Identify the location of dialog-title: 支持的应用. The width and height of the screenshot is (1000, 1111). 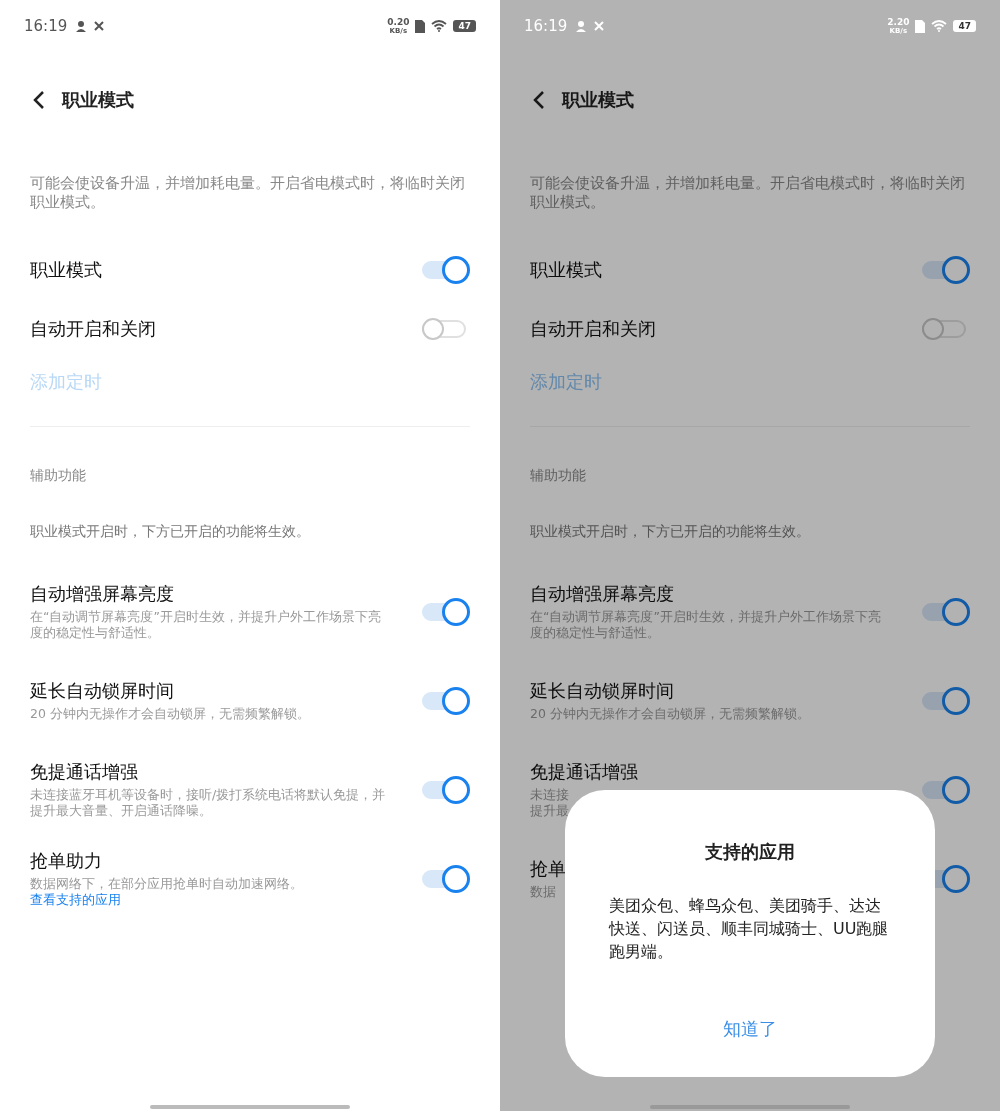
(750, 852).